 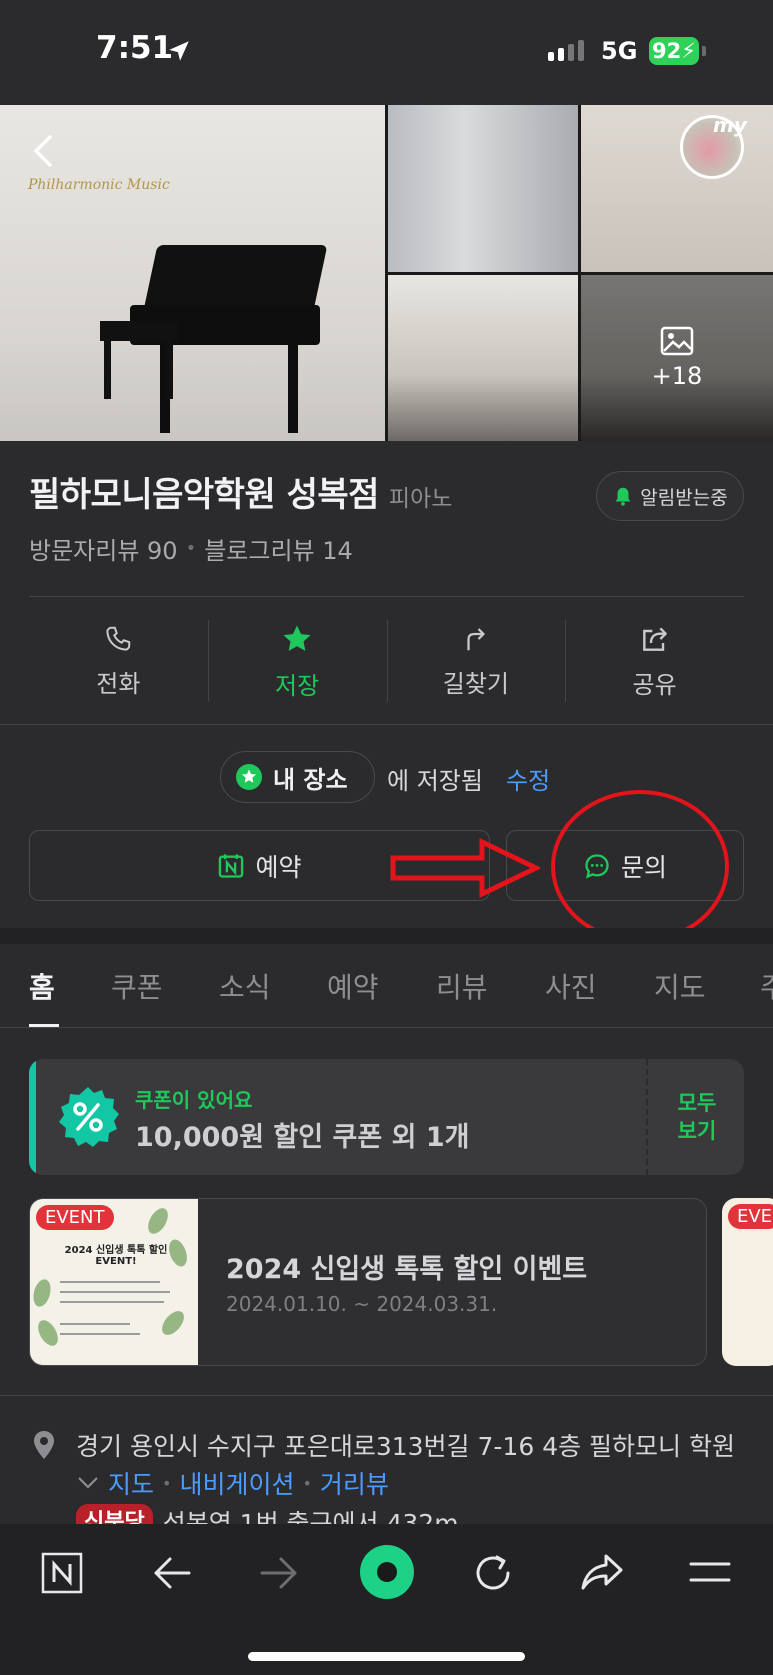 I want to click on battery-icon: 92 ⚡, so click(x=674, y=51).